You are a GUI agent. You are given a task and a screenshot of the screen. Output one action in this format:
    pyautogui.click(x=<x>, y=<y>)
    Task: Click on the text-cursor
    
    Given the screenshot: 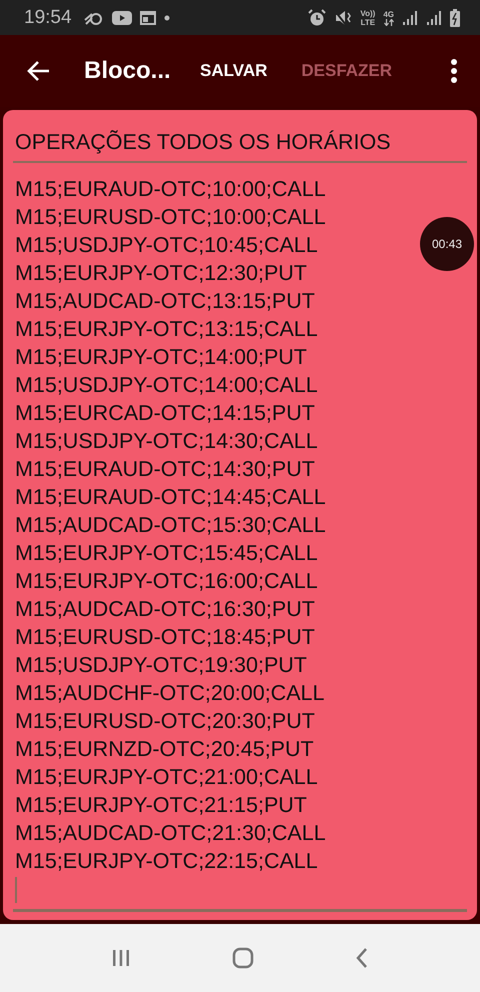 What is the action you would take?
    pyautogui.click(x=16, y=889)
    